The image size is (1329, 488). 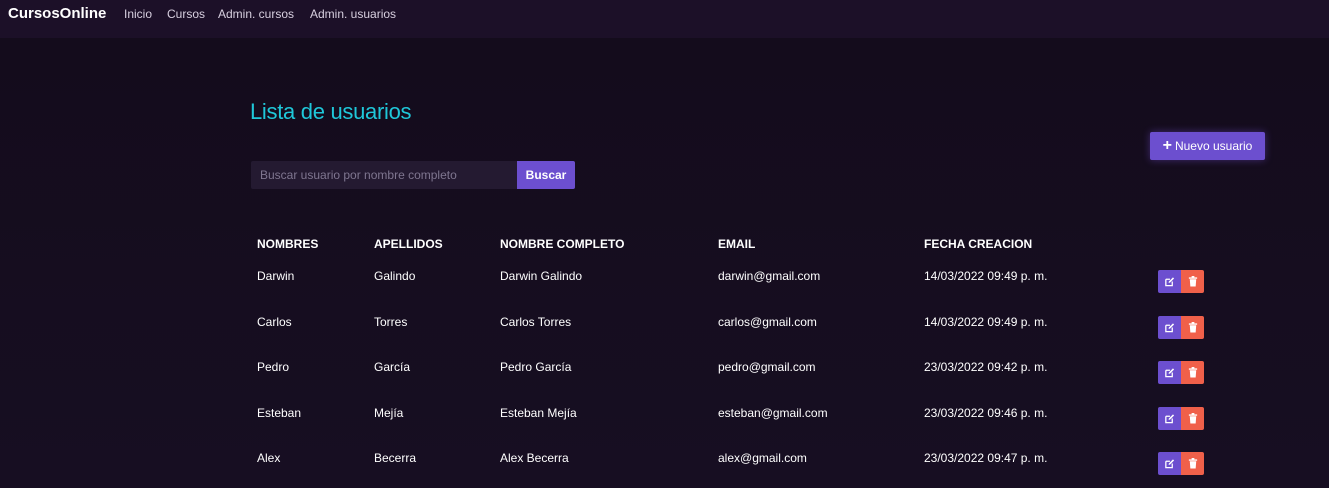 I want to click on cell-fecha-creacion: 23/03/2022 09:47 p. m., so click(x=986, y=458).